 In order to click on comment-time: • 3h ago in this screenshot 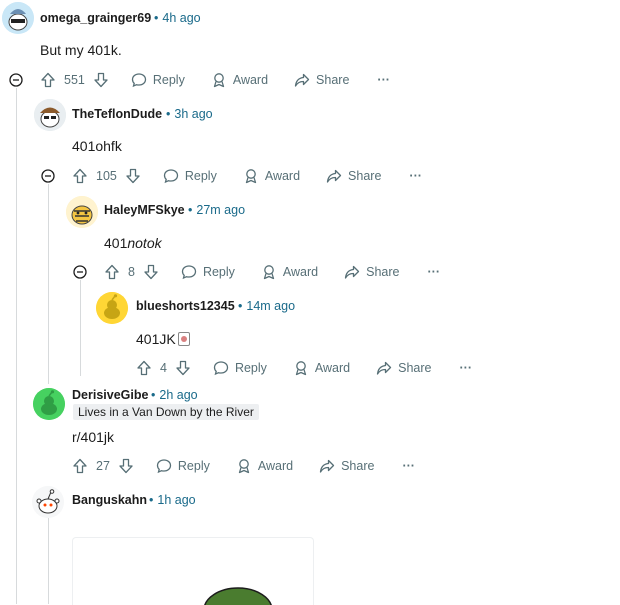, I will do `click(189, 114)`.